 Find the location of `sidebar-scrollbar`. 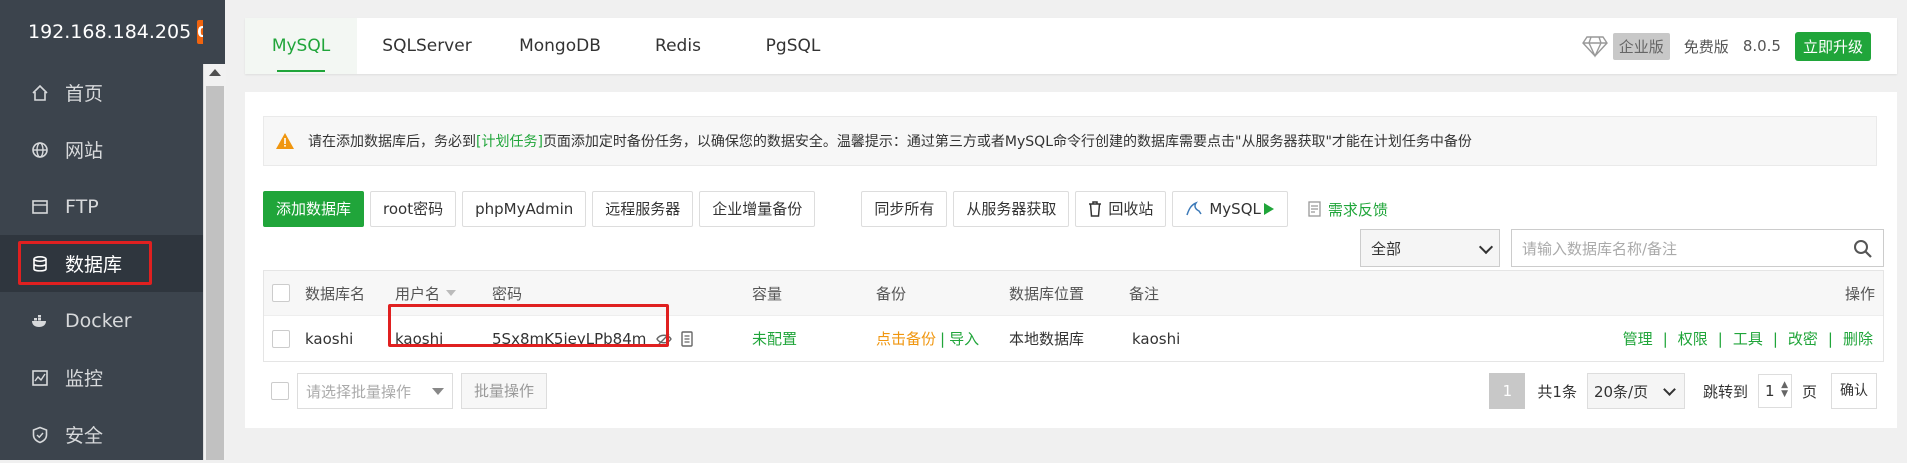

sidebar-scrollbar is located at coordinates (214, 262).